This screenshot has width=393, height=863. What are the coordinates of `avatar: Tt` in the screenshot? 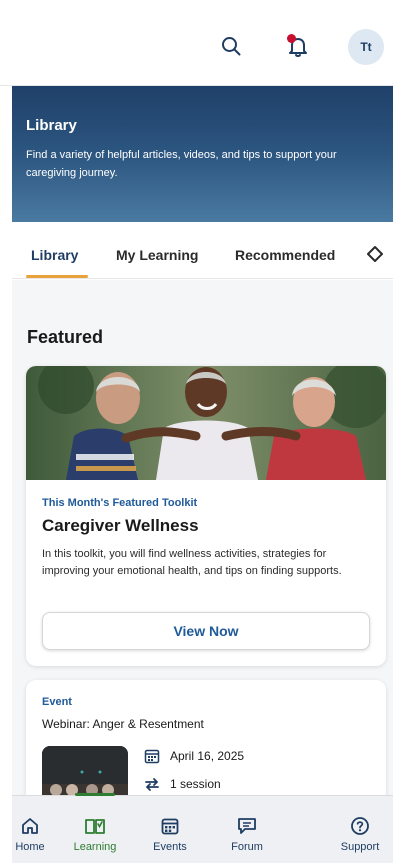 It's located at (366, 47).